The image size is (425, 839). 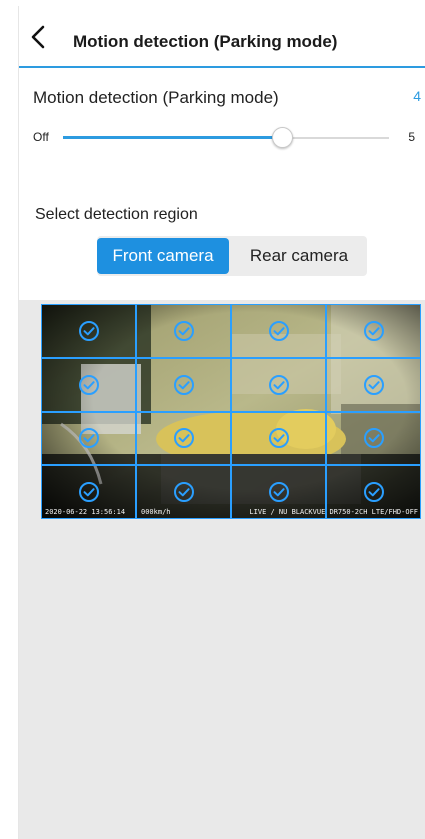 What do you see at coordinates (205, 41) in the screenshot?
I see `page-title: Motion detection (Parking mode)` at bounding box center [205, 41].